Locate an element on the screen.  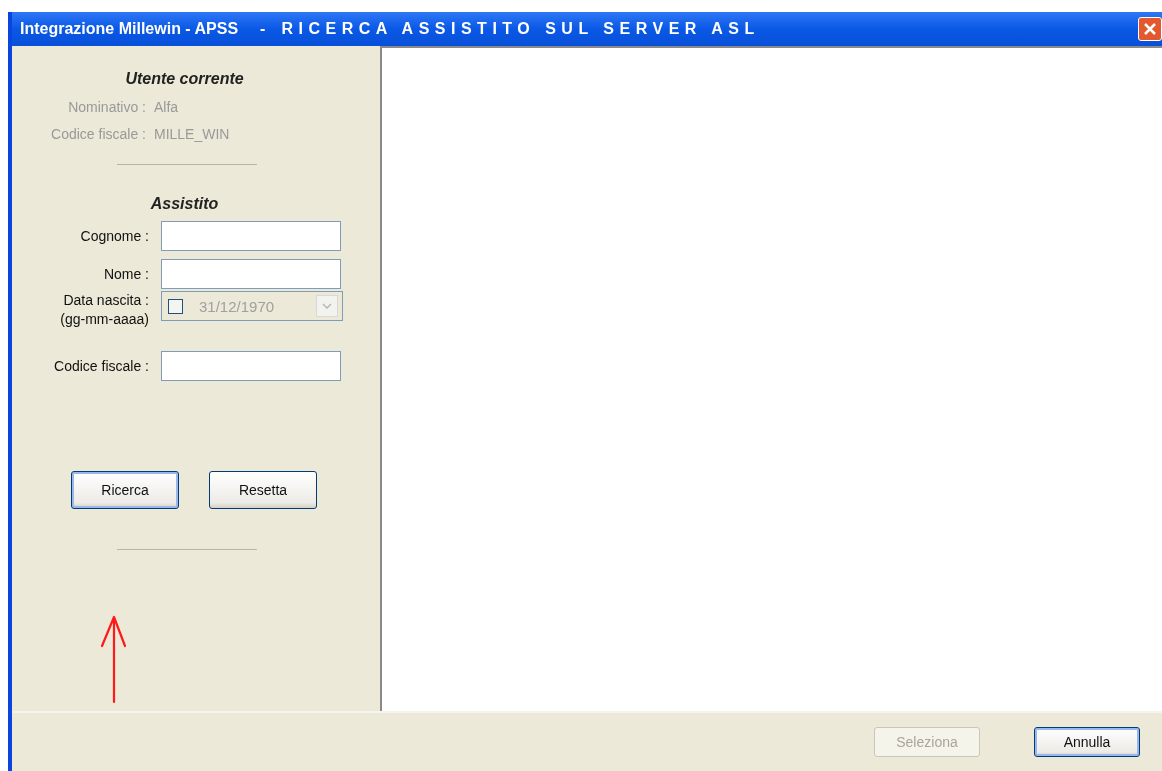
section-heading: Assistito is located at coordinates (184, 204).